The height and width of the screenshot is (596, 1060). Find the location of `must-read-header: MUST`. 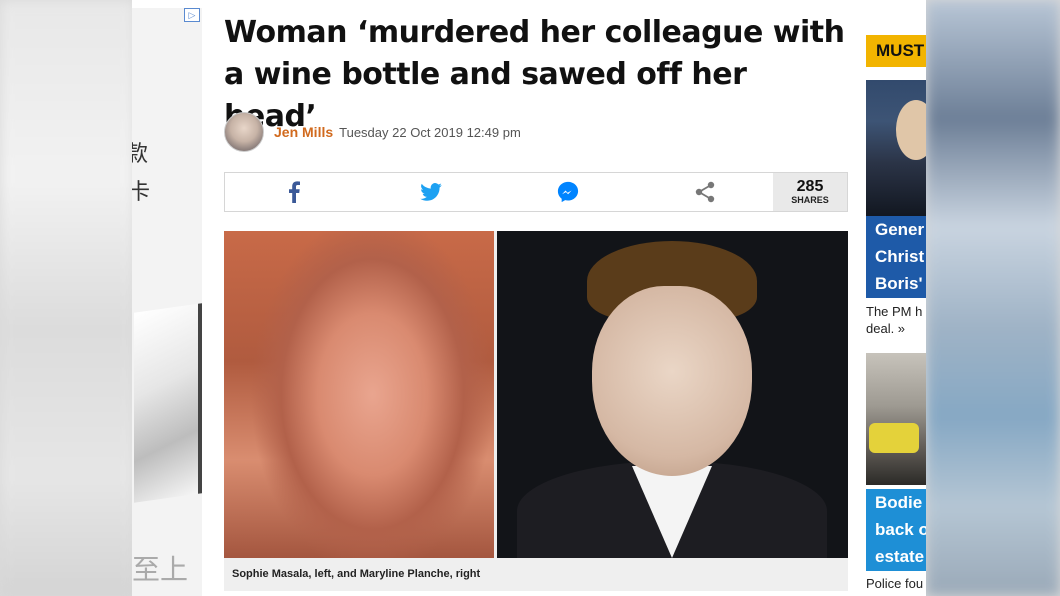

must-read-header: MUST is located at coordinates (896, 51).